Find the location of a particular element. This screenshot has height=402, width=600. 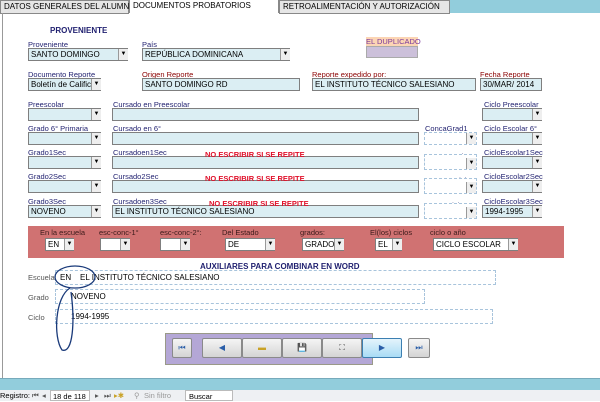

first-icon: ⏮ is located at coordinates (35, 395).